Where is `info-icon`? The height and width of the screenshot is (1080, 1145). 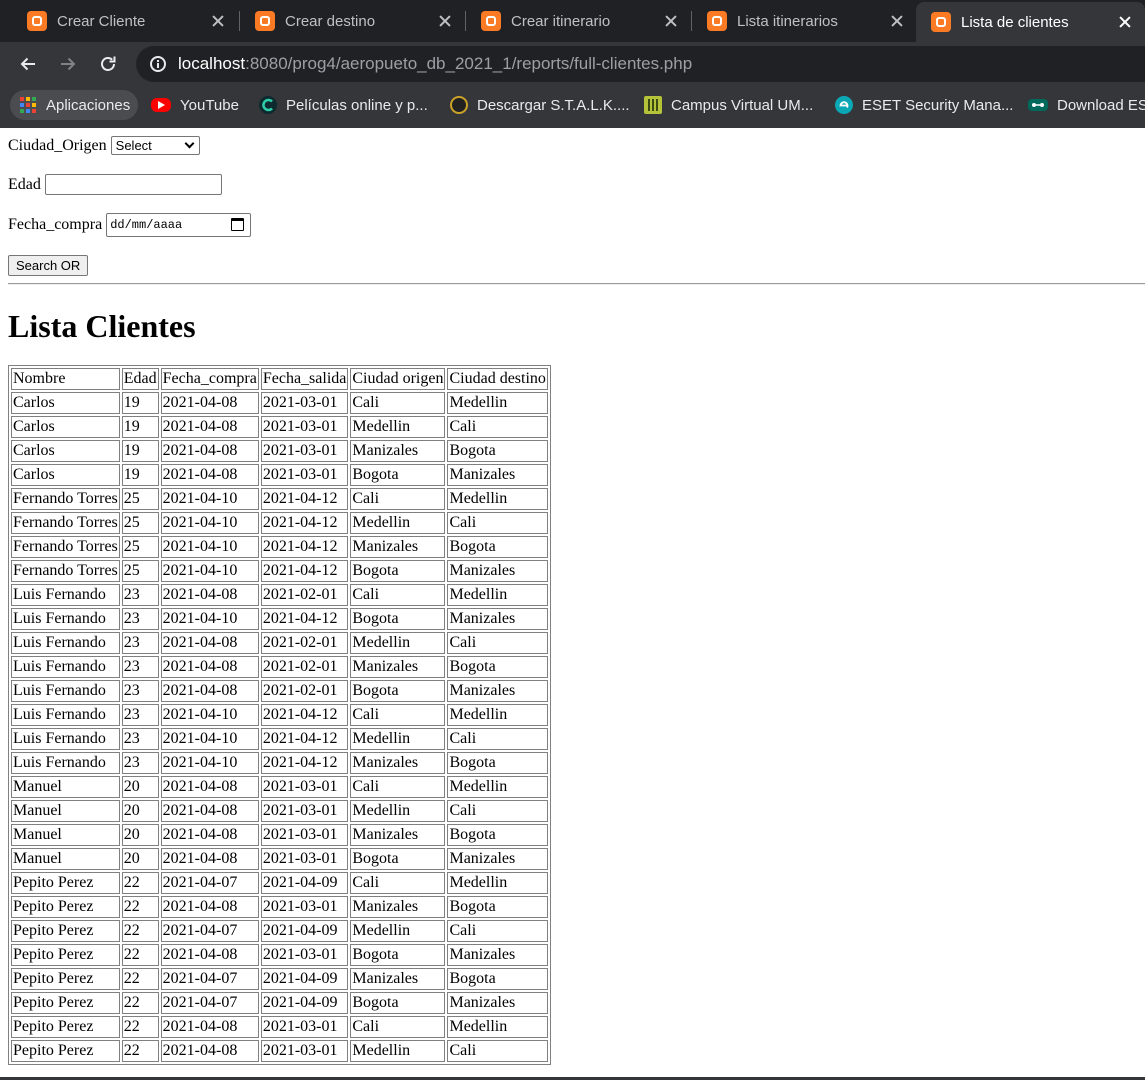 info-icon is located at coordinates (158, 64).